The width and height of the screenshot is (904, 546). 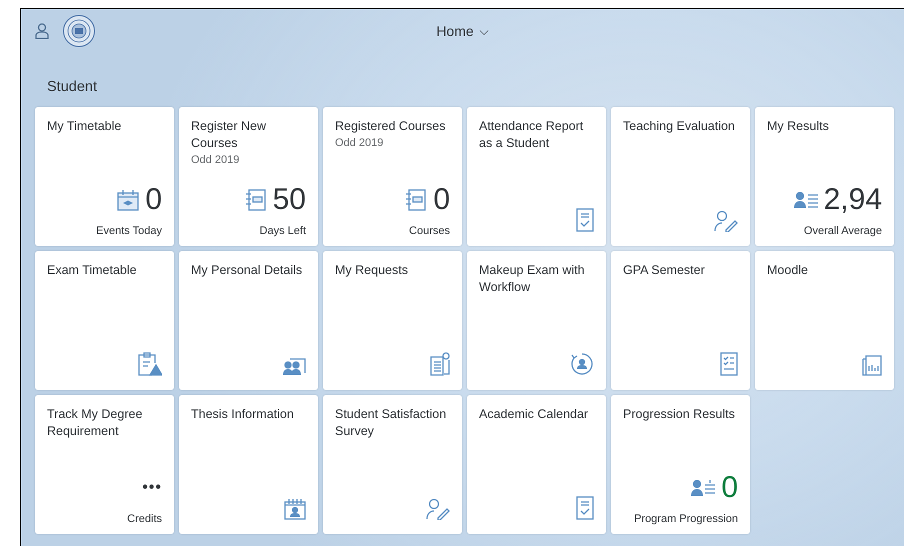 I want to click on app-tile: Teaching Evaluation, so click(x=680, y=176).